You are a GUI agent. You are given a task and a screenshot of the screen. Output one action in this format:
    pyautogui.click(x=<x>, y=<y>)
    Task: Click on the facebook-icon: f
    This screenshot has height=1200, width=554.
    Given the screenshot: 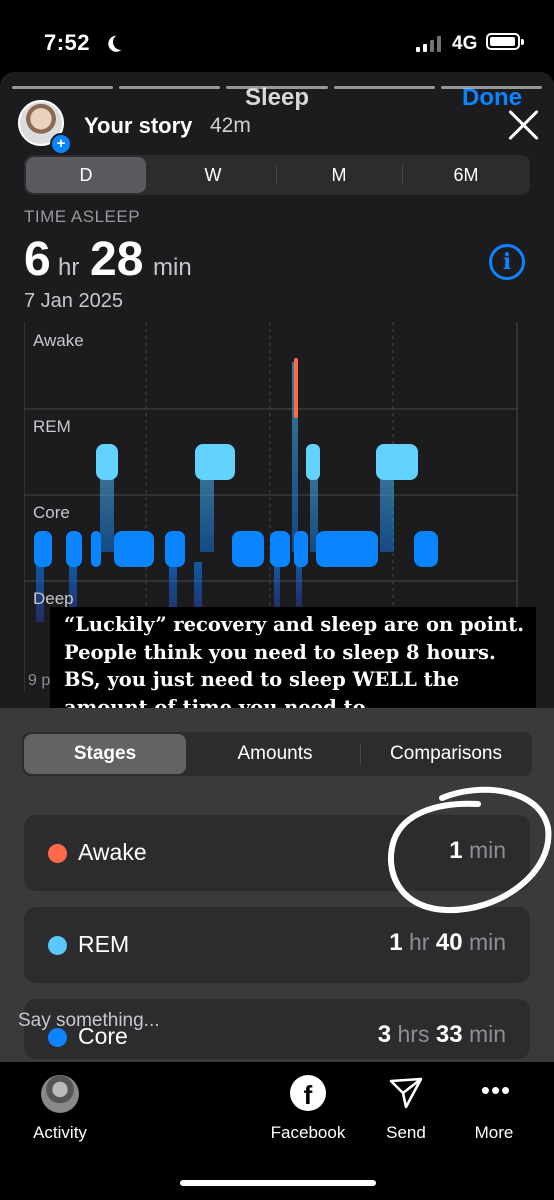 What is the action you would take?
    pyautogui.click(x=308, y=1093)
    